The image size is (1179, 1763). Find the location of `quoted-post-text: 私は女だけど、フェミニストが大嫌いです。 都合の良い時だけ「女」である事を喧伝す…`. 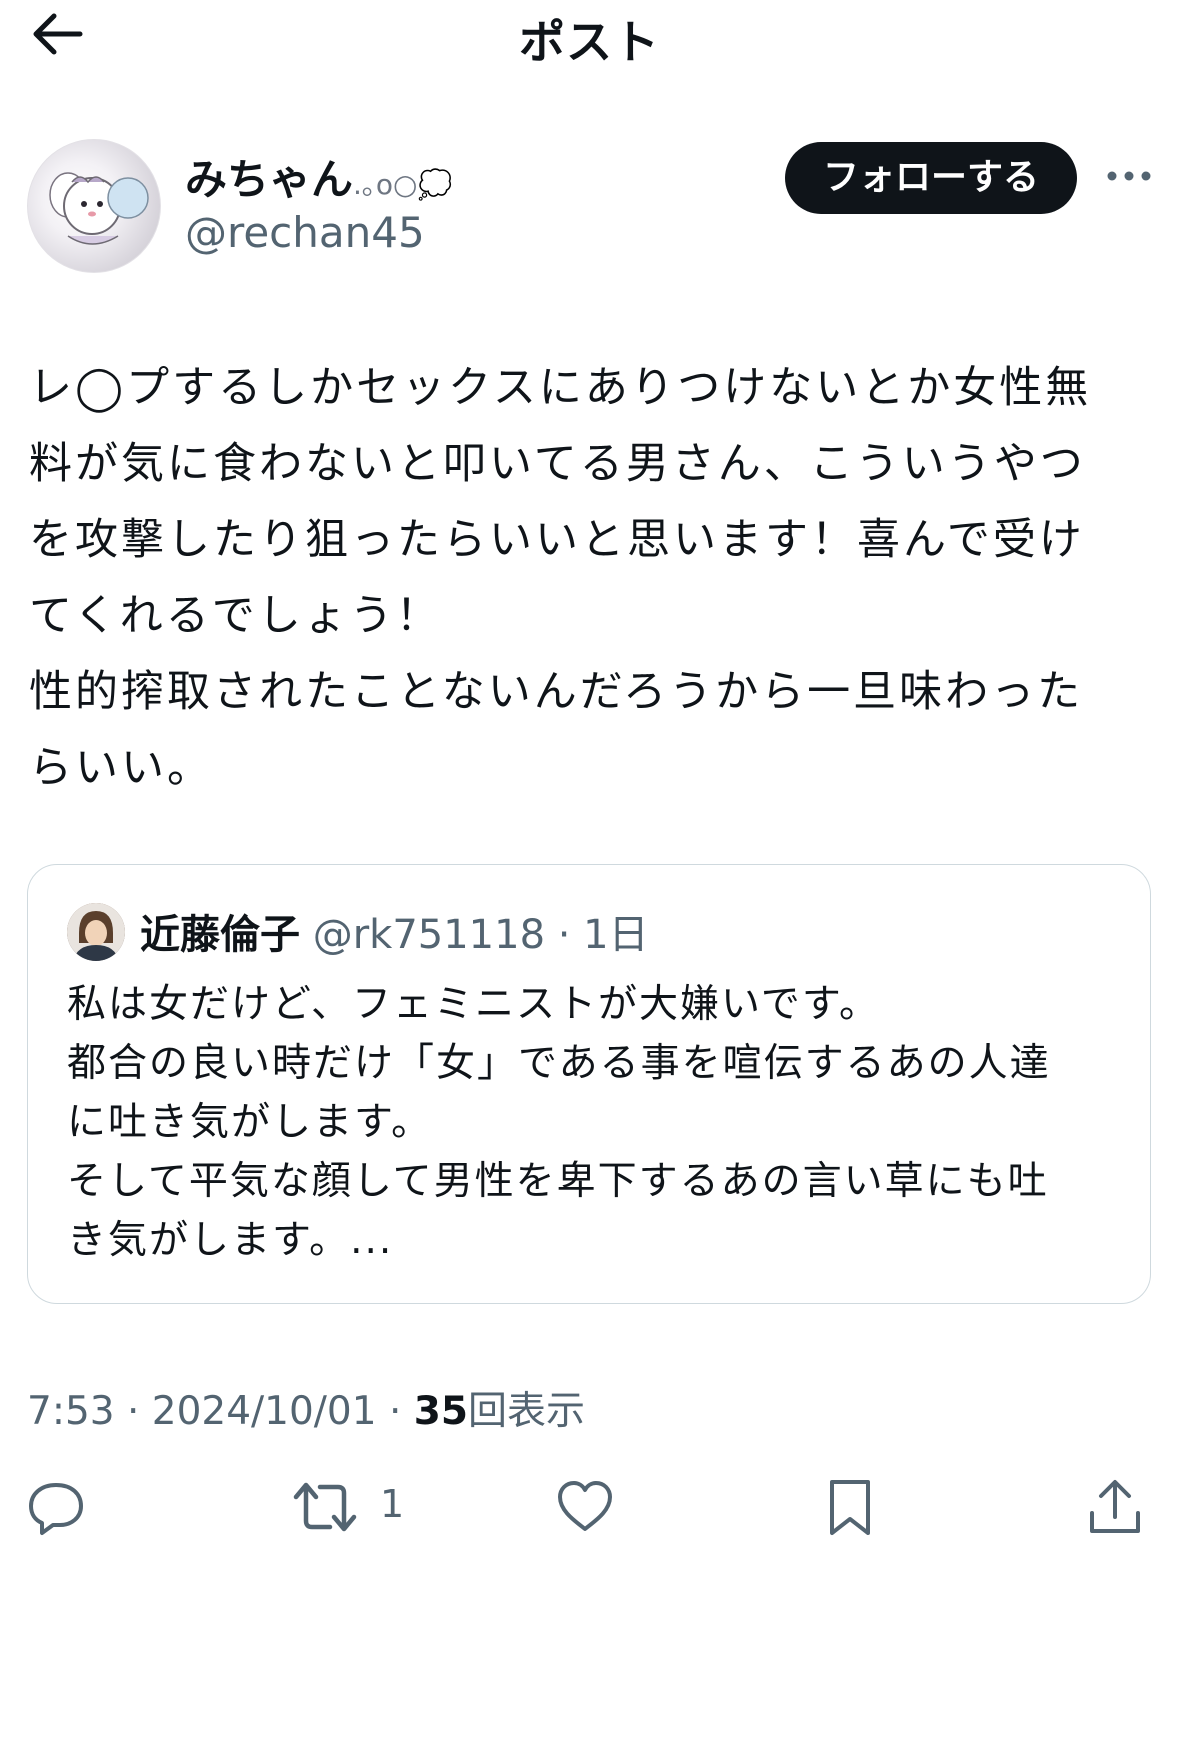

quoted-post-text: 私は女だけど、フェミニストが大嫌いです。 都合の良い時だけ「女」である事を喧伝す… is located at coordinates (559, 1122).